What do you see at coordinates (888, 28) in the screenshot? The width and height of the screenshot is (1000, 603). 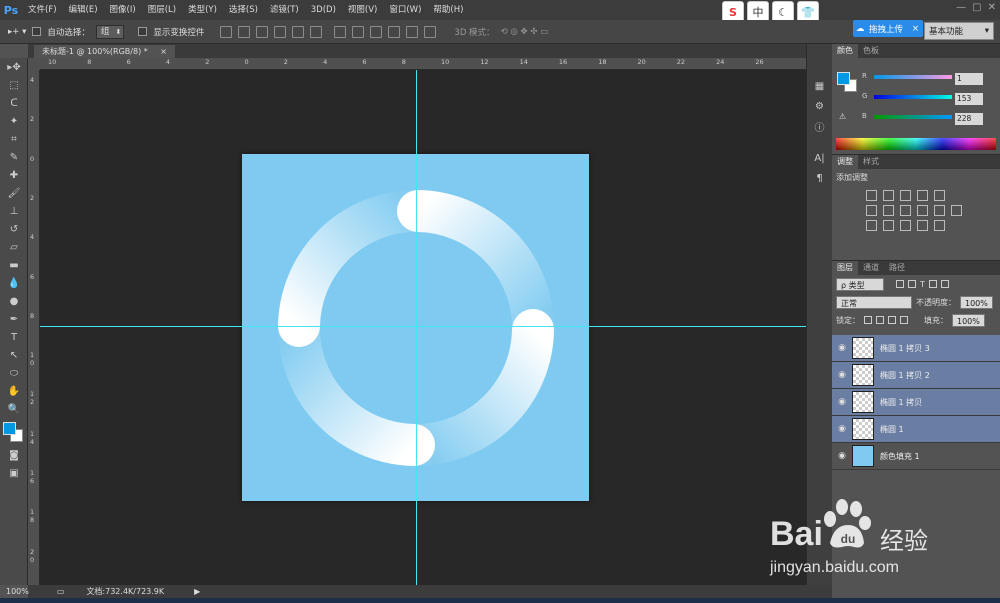 I see `drag-upload-button: ☁ 拖拽上传 ×` at bounding box center [888, 28].